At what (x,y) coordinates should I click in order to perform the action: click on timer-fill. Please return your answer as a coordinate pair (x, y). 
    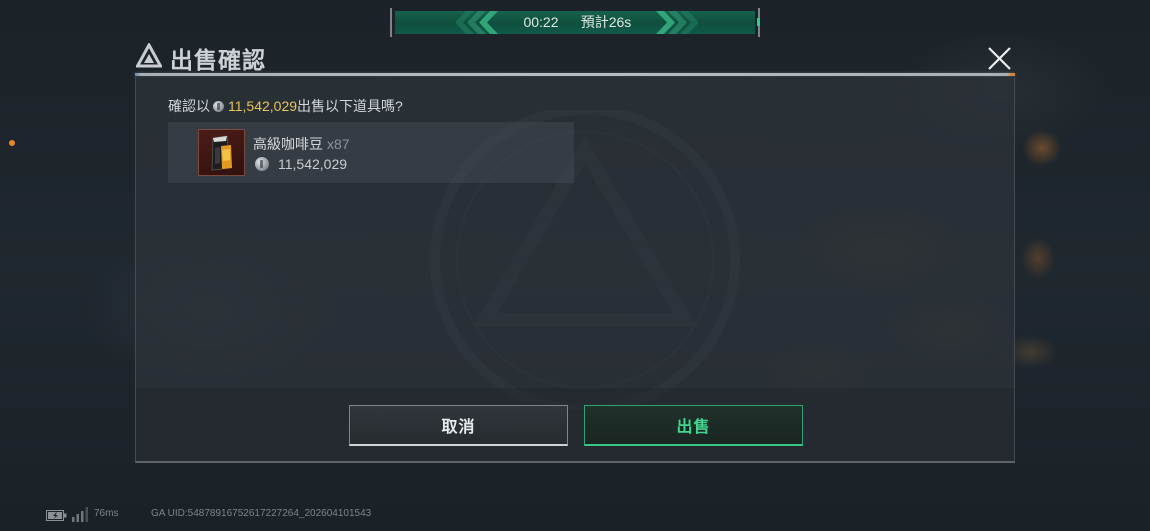
    Looking at the image, I should click on (575, 22).